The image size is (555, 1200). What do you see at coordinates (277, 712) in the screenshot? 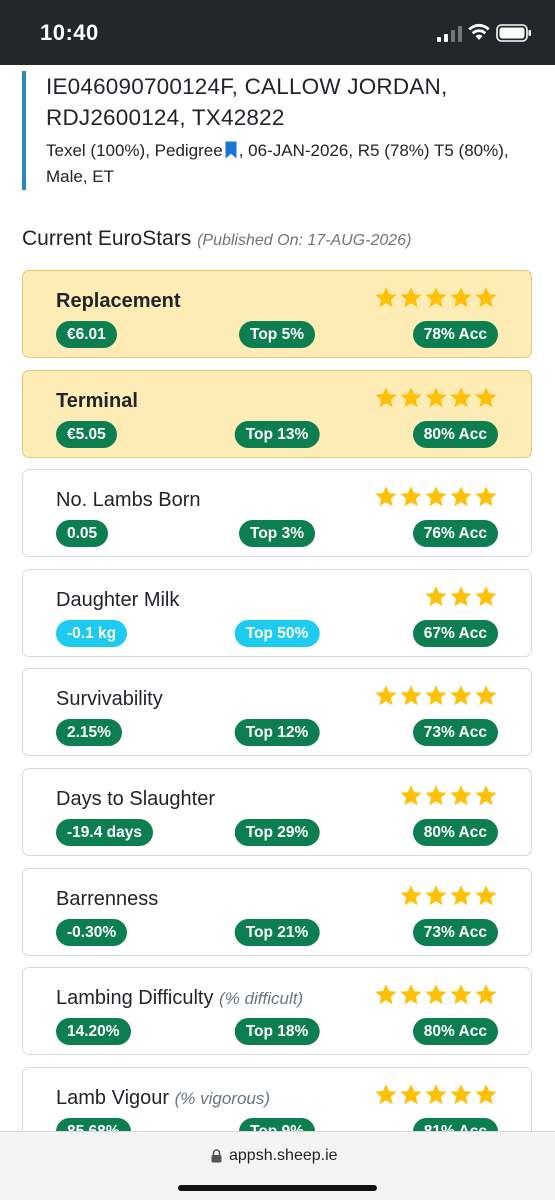
I see `trait-card: Survivability 2.15% Top 12% 73% Acc` at bounding box center [277, 712].